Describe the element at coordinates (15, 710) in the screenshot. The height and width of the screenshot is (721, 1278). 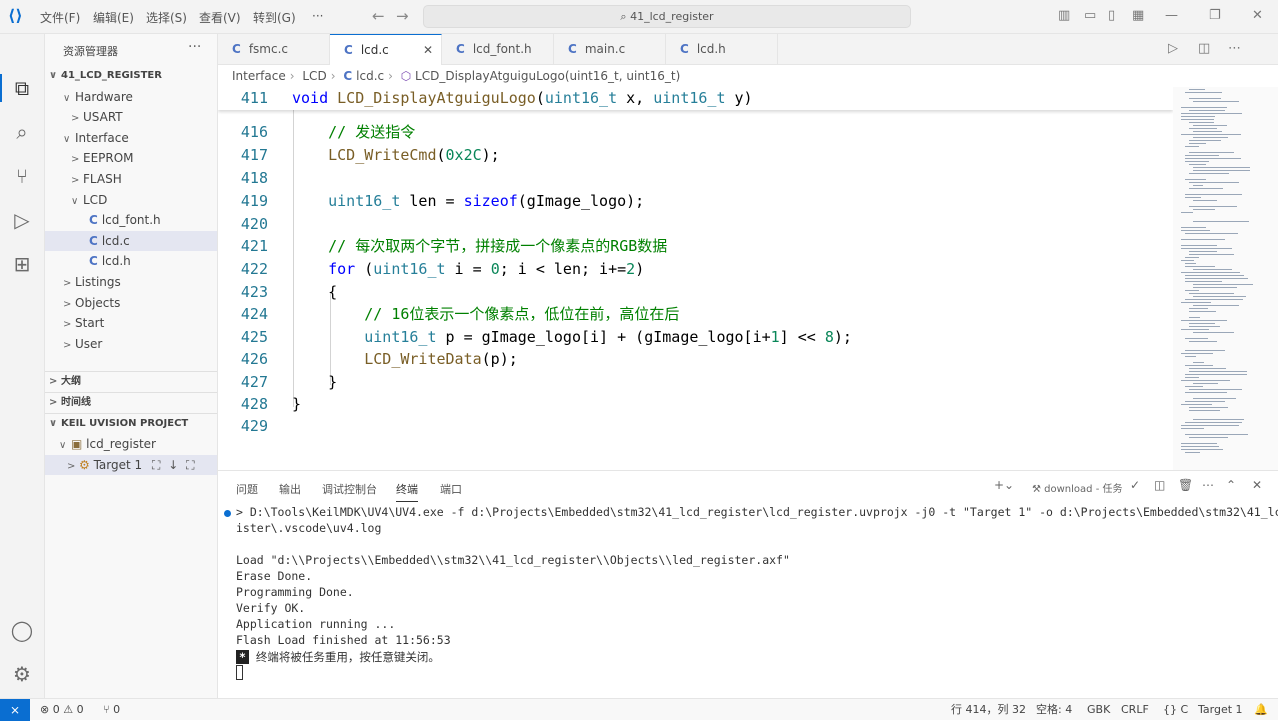
I see `remote-indicator-icon: ⨯` at that location.